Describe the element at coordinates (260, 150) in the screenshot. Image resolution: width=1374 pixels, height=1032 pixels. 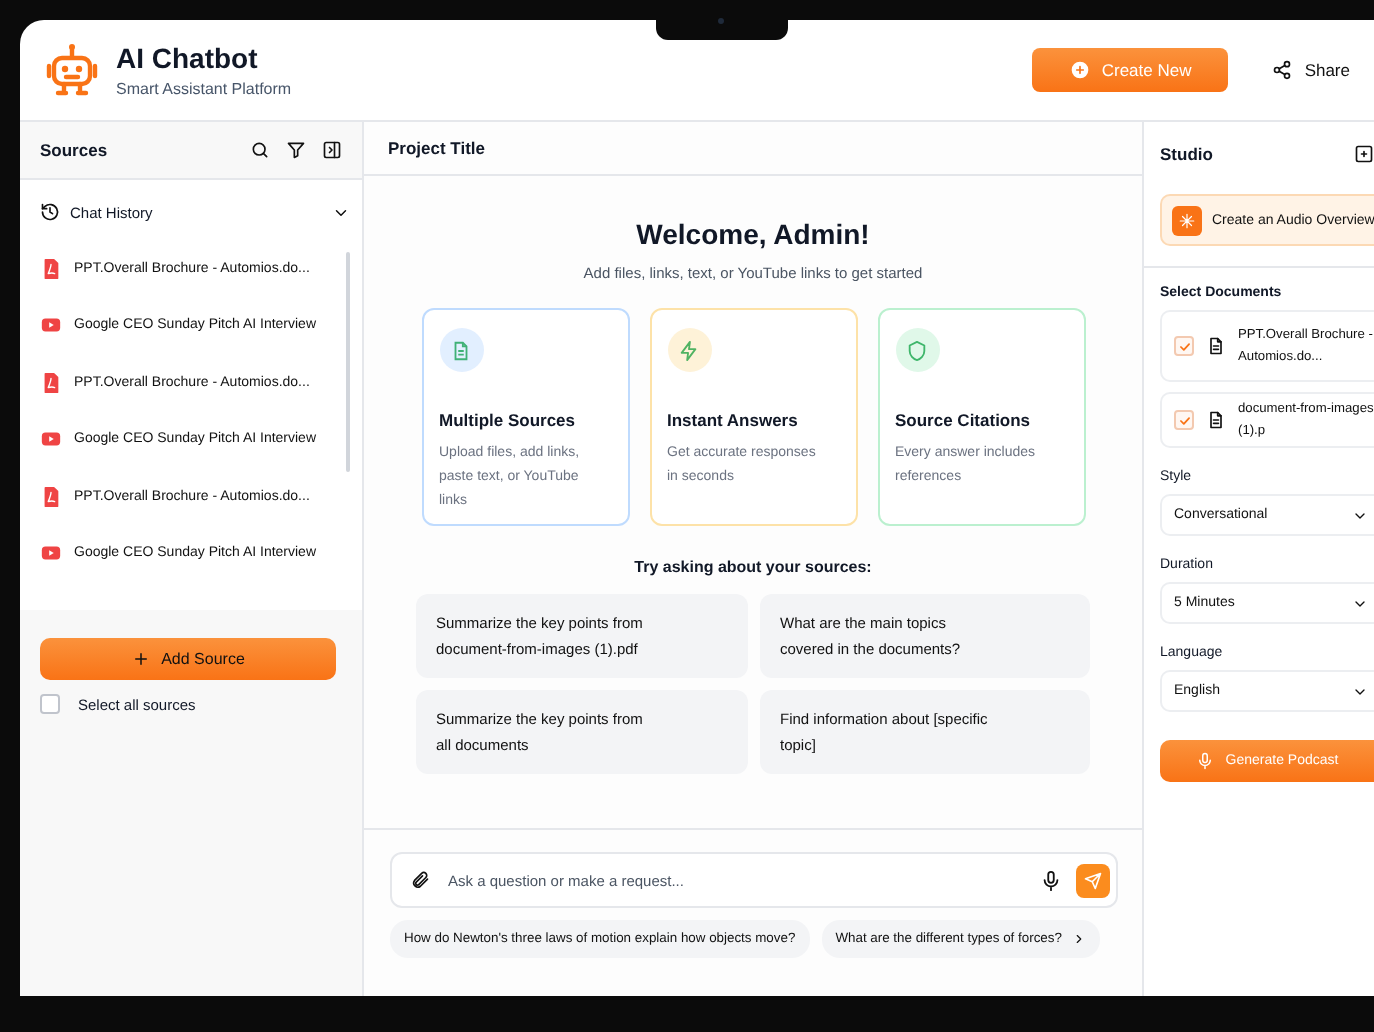
I see `search-icon` at that location.